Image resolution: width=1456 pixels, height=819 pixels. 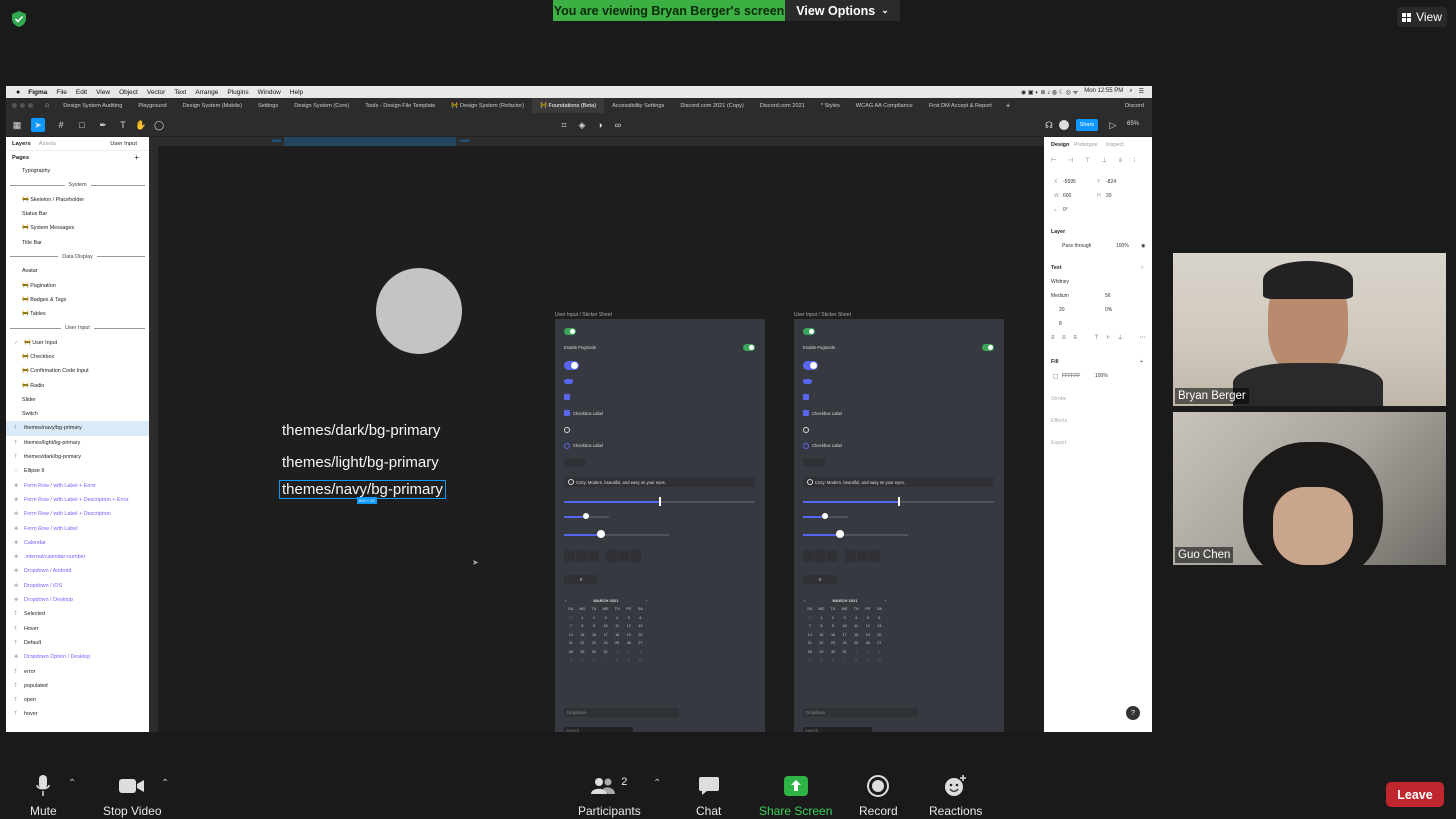 What do you see at coordinates (1309, 488) in the screenshot?
I see `participant-video-guo: Guo Chen` at bounding box center [1309, 488].